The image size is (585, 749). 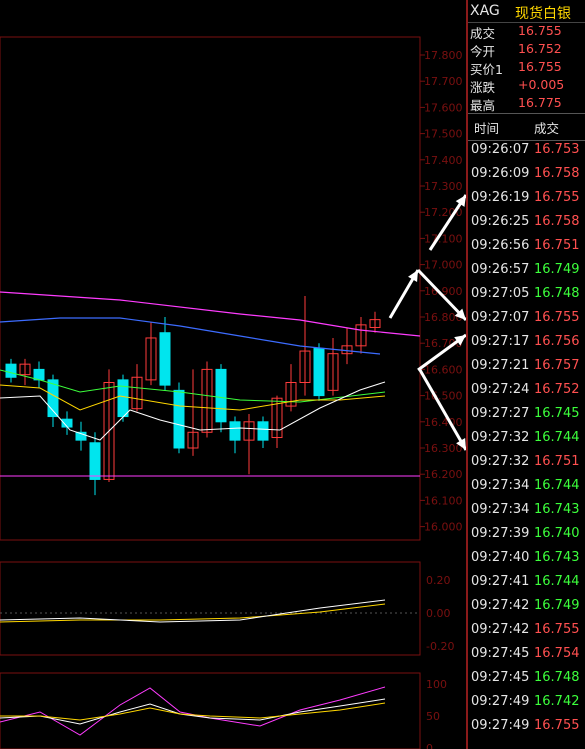 I want to click on tick-row: 09:27:39 16.740, so click(x=526, y=538).